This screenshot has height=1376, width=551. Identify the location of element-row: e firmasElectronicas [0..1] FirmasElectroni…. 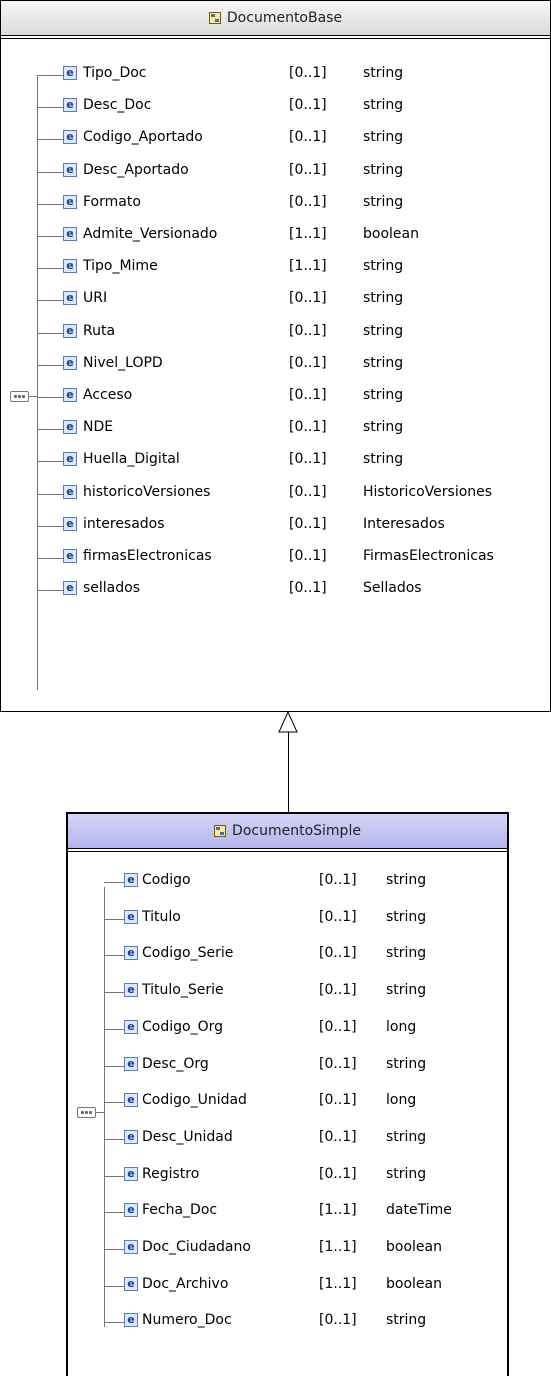
(275, 558).